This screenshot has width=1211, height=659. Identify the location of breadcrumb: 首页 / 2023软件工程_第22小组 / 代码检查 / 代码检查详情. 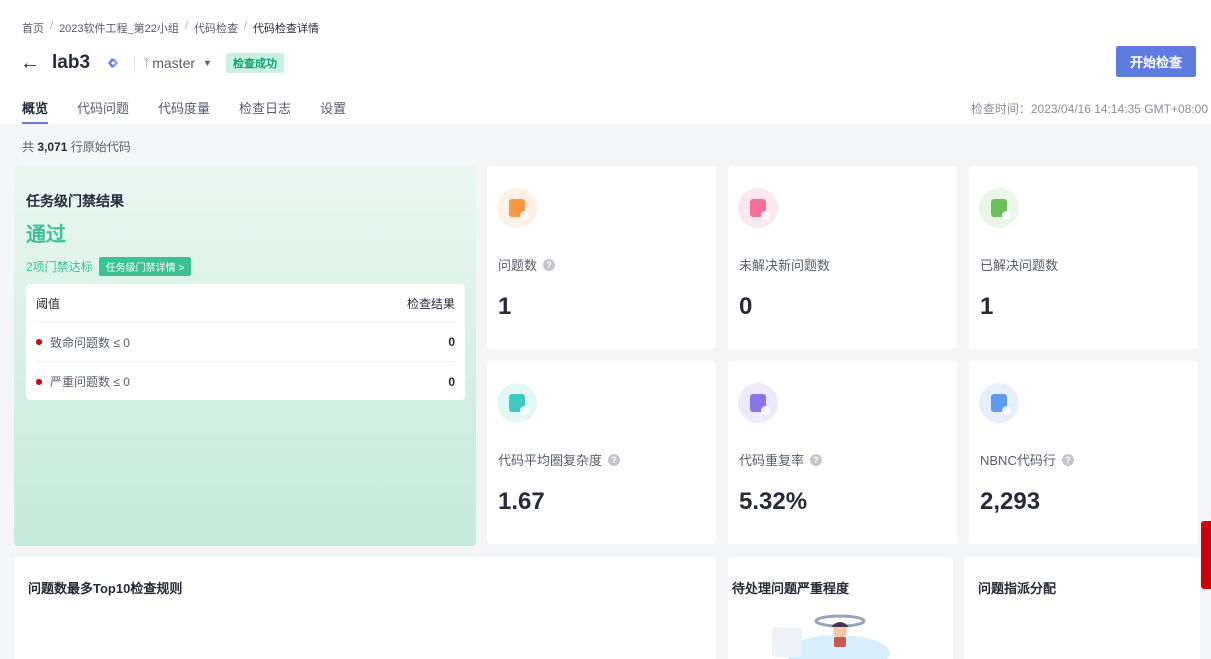
(170, 28).